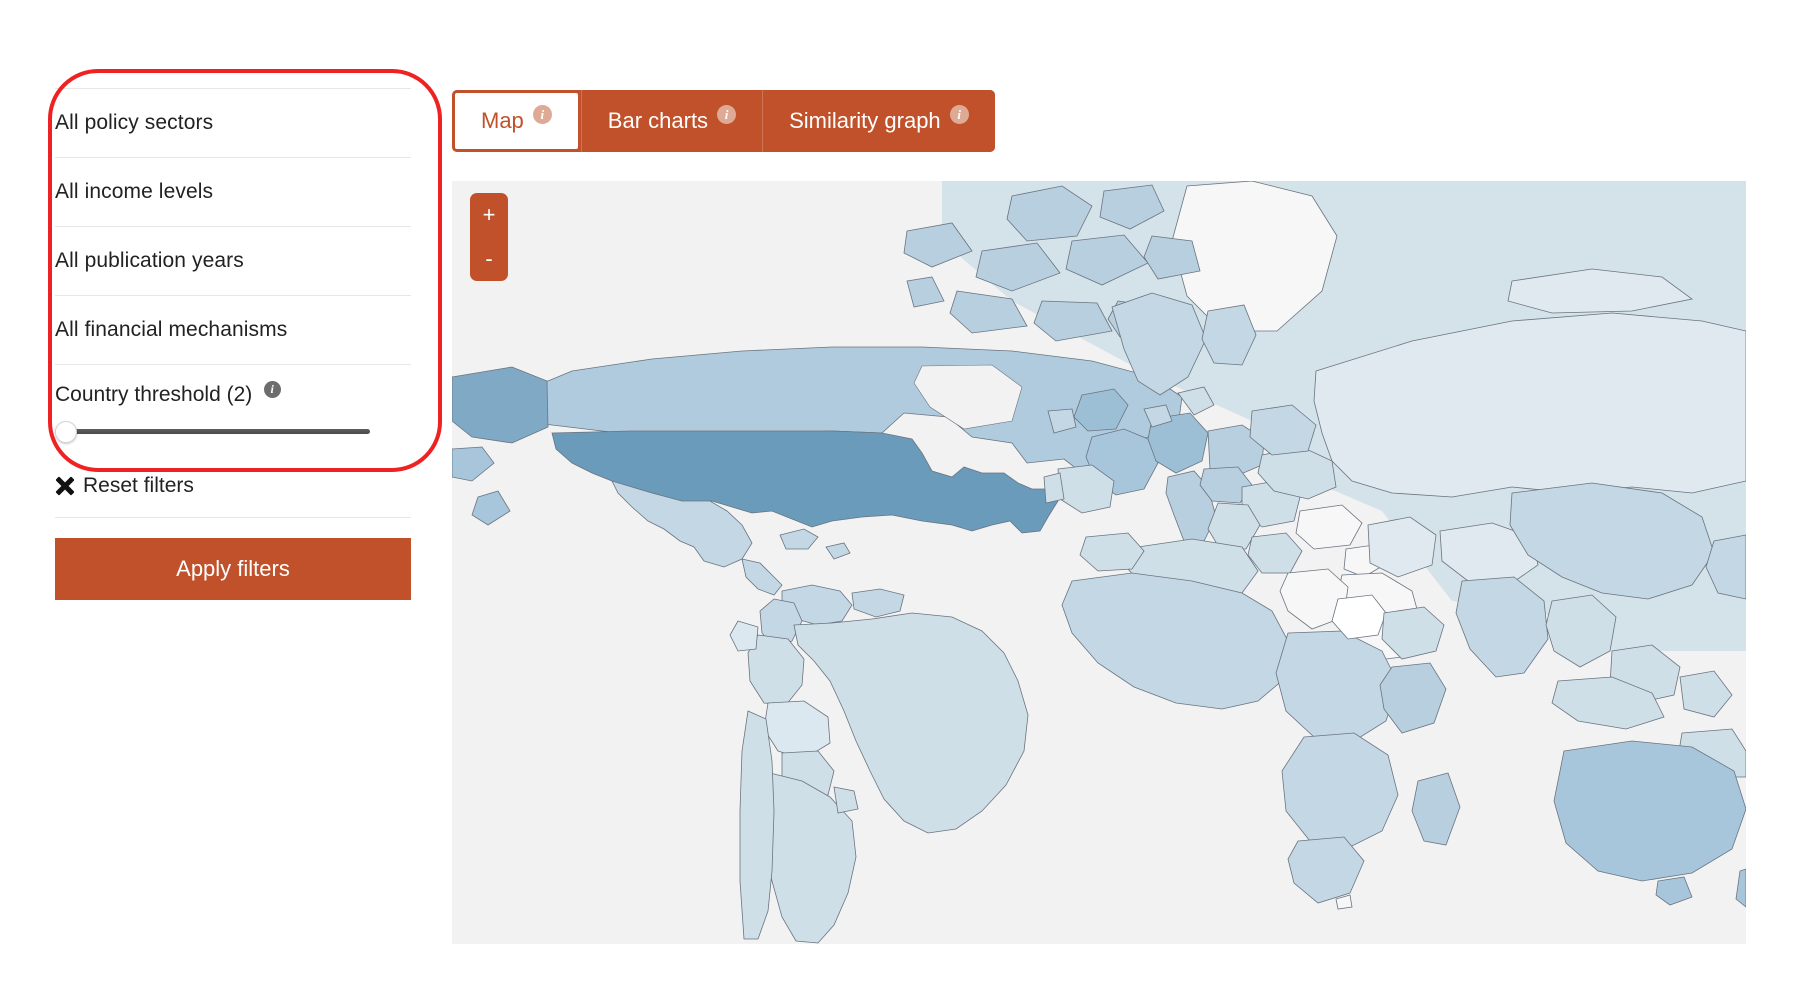 The height and width of the screenshot is (992, 1818). What do you see at coordinates (134, 122) in the screenshot?
I see `filter-policy-sectors-label: All policy sectors` at bounding box center [134, 122].